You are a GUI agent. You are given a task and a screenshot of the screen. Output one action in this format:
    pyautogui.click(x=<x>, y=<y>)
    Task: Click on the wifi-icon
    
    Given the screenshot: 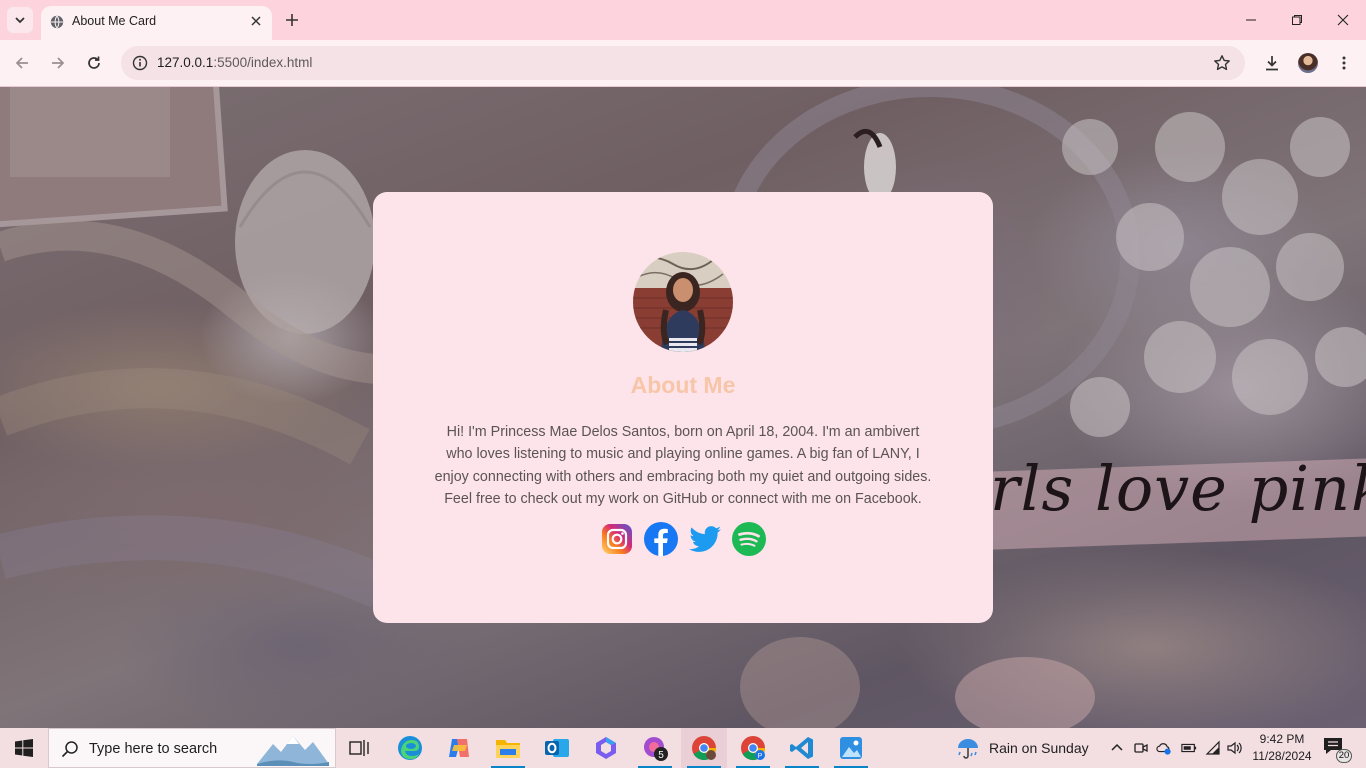 What is the action you would take?
    pyautogui.click(x=1212, y=747)
    